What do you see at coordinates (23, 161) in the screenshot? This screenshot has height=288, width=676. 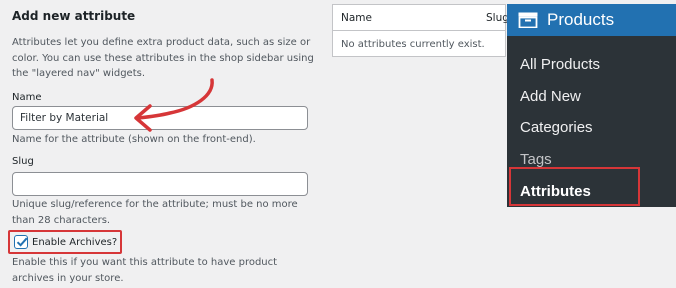 I see `slug-label: Slug` at bounding box center [23, 161].